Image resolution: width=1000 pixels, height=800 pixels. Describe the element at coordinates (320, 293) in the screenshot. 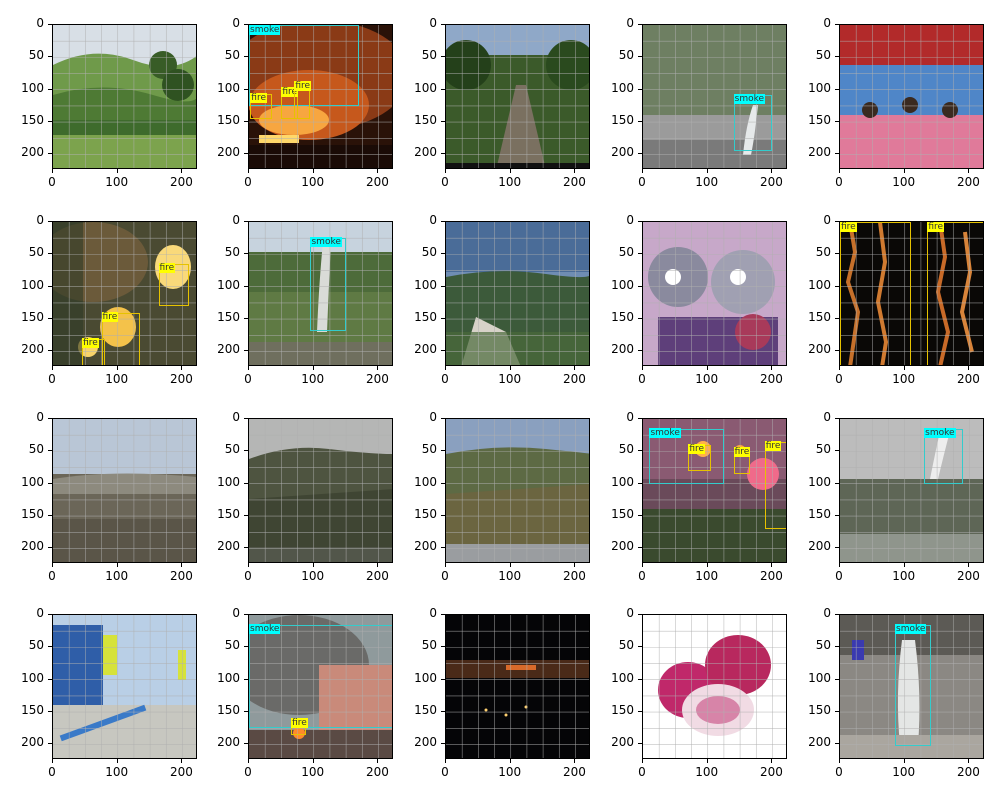

I see `image-panel-p7: smoke` at that location.